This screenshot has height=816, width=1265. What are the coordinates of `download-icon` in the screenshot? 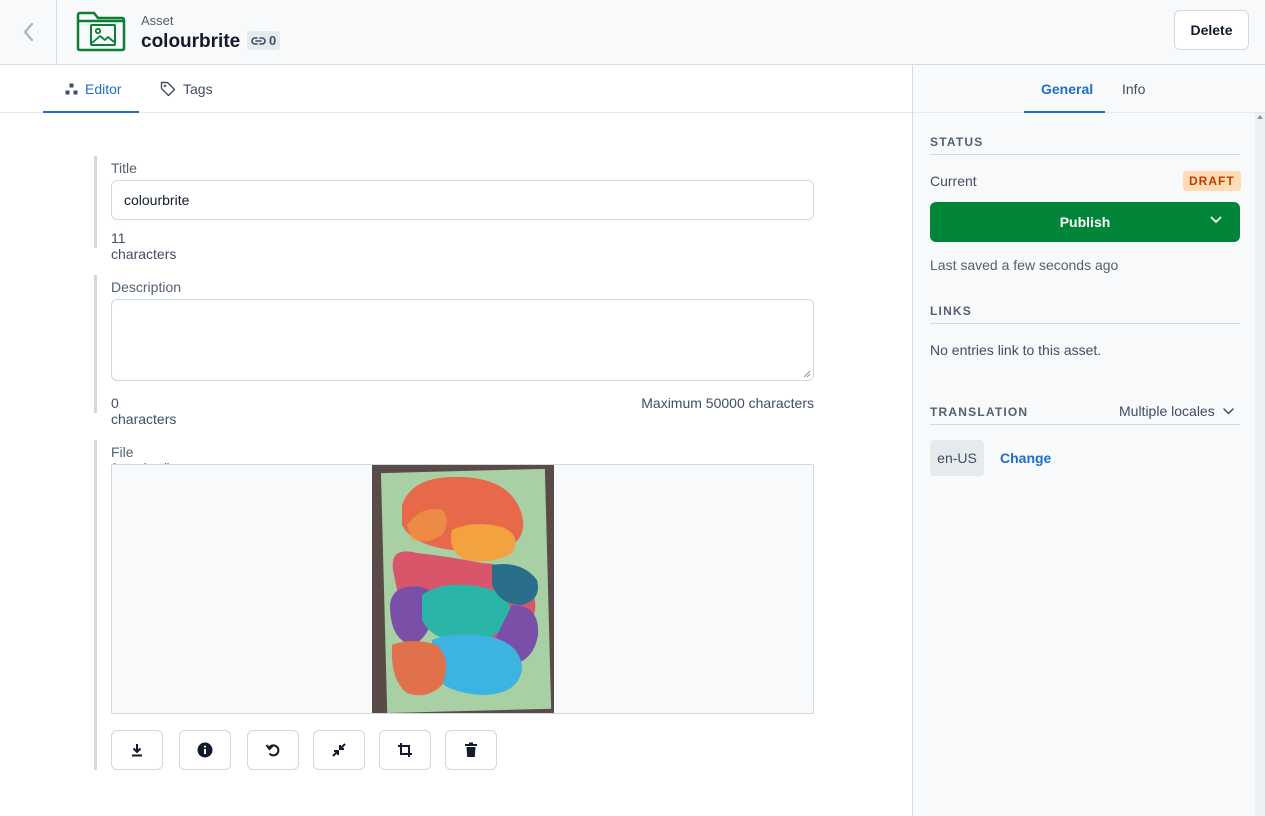 It's located at (137, 750).